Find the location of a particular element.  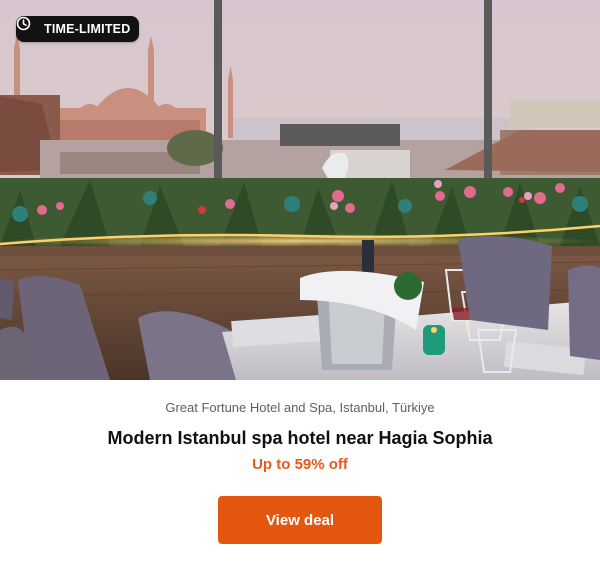

clock-icon is located at coordinates (27, 26).